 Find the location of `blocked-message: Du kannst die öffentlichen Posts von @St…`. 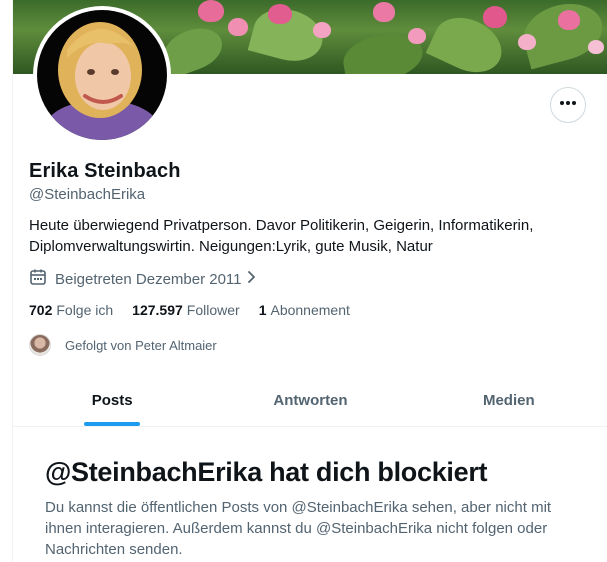

blocked-message: Du kannst die öffentlichen Posts von @St… is located at coordinates (298, 528).